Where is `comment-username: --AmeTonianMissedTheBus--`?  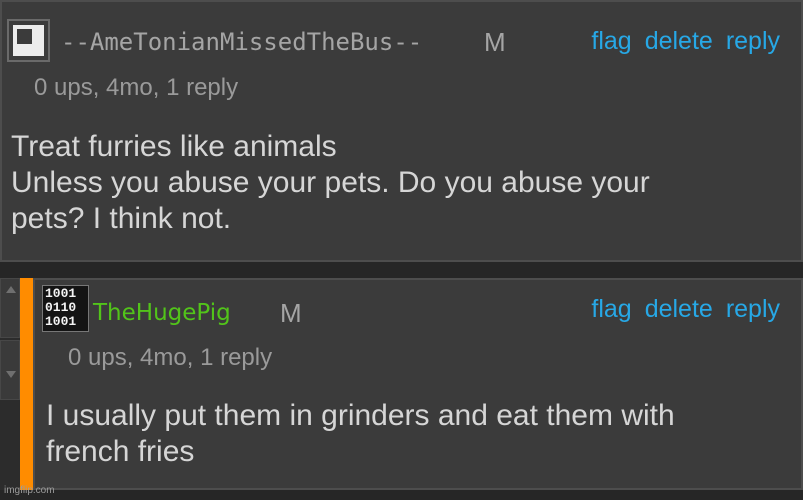
comment-username: --AmeTonianMissedTheBus-- is located at coordinates (241, 42).